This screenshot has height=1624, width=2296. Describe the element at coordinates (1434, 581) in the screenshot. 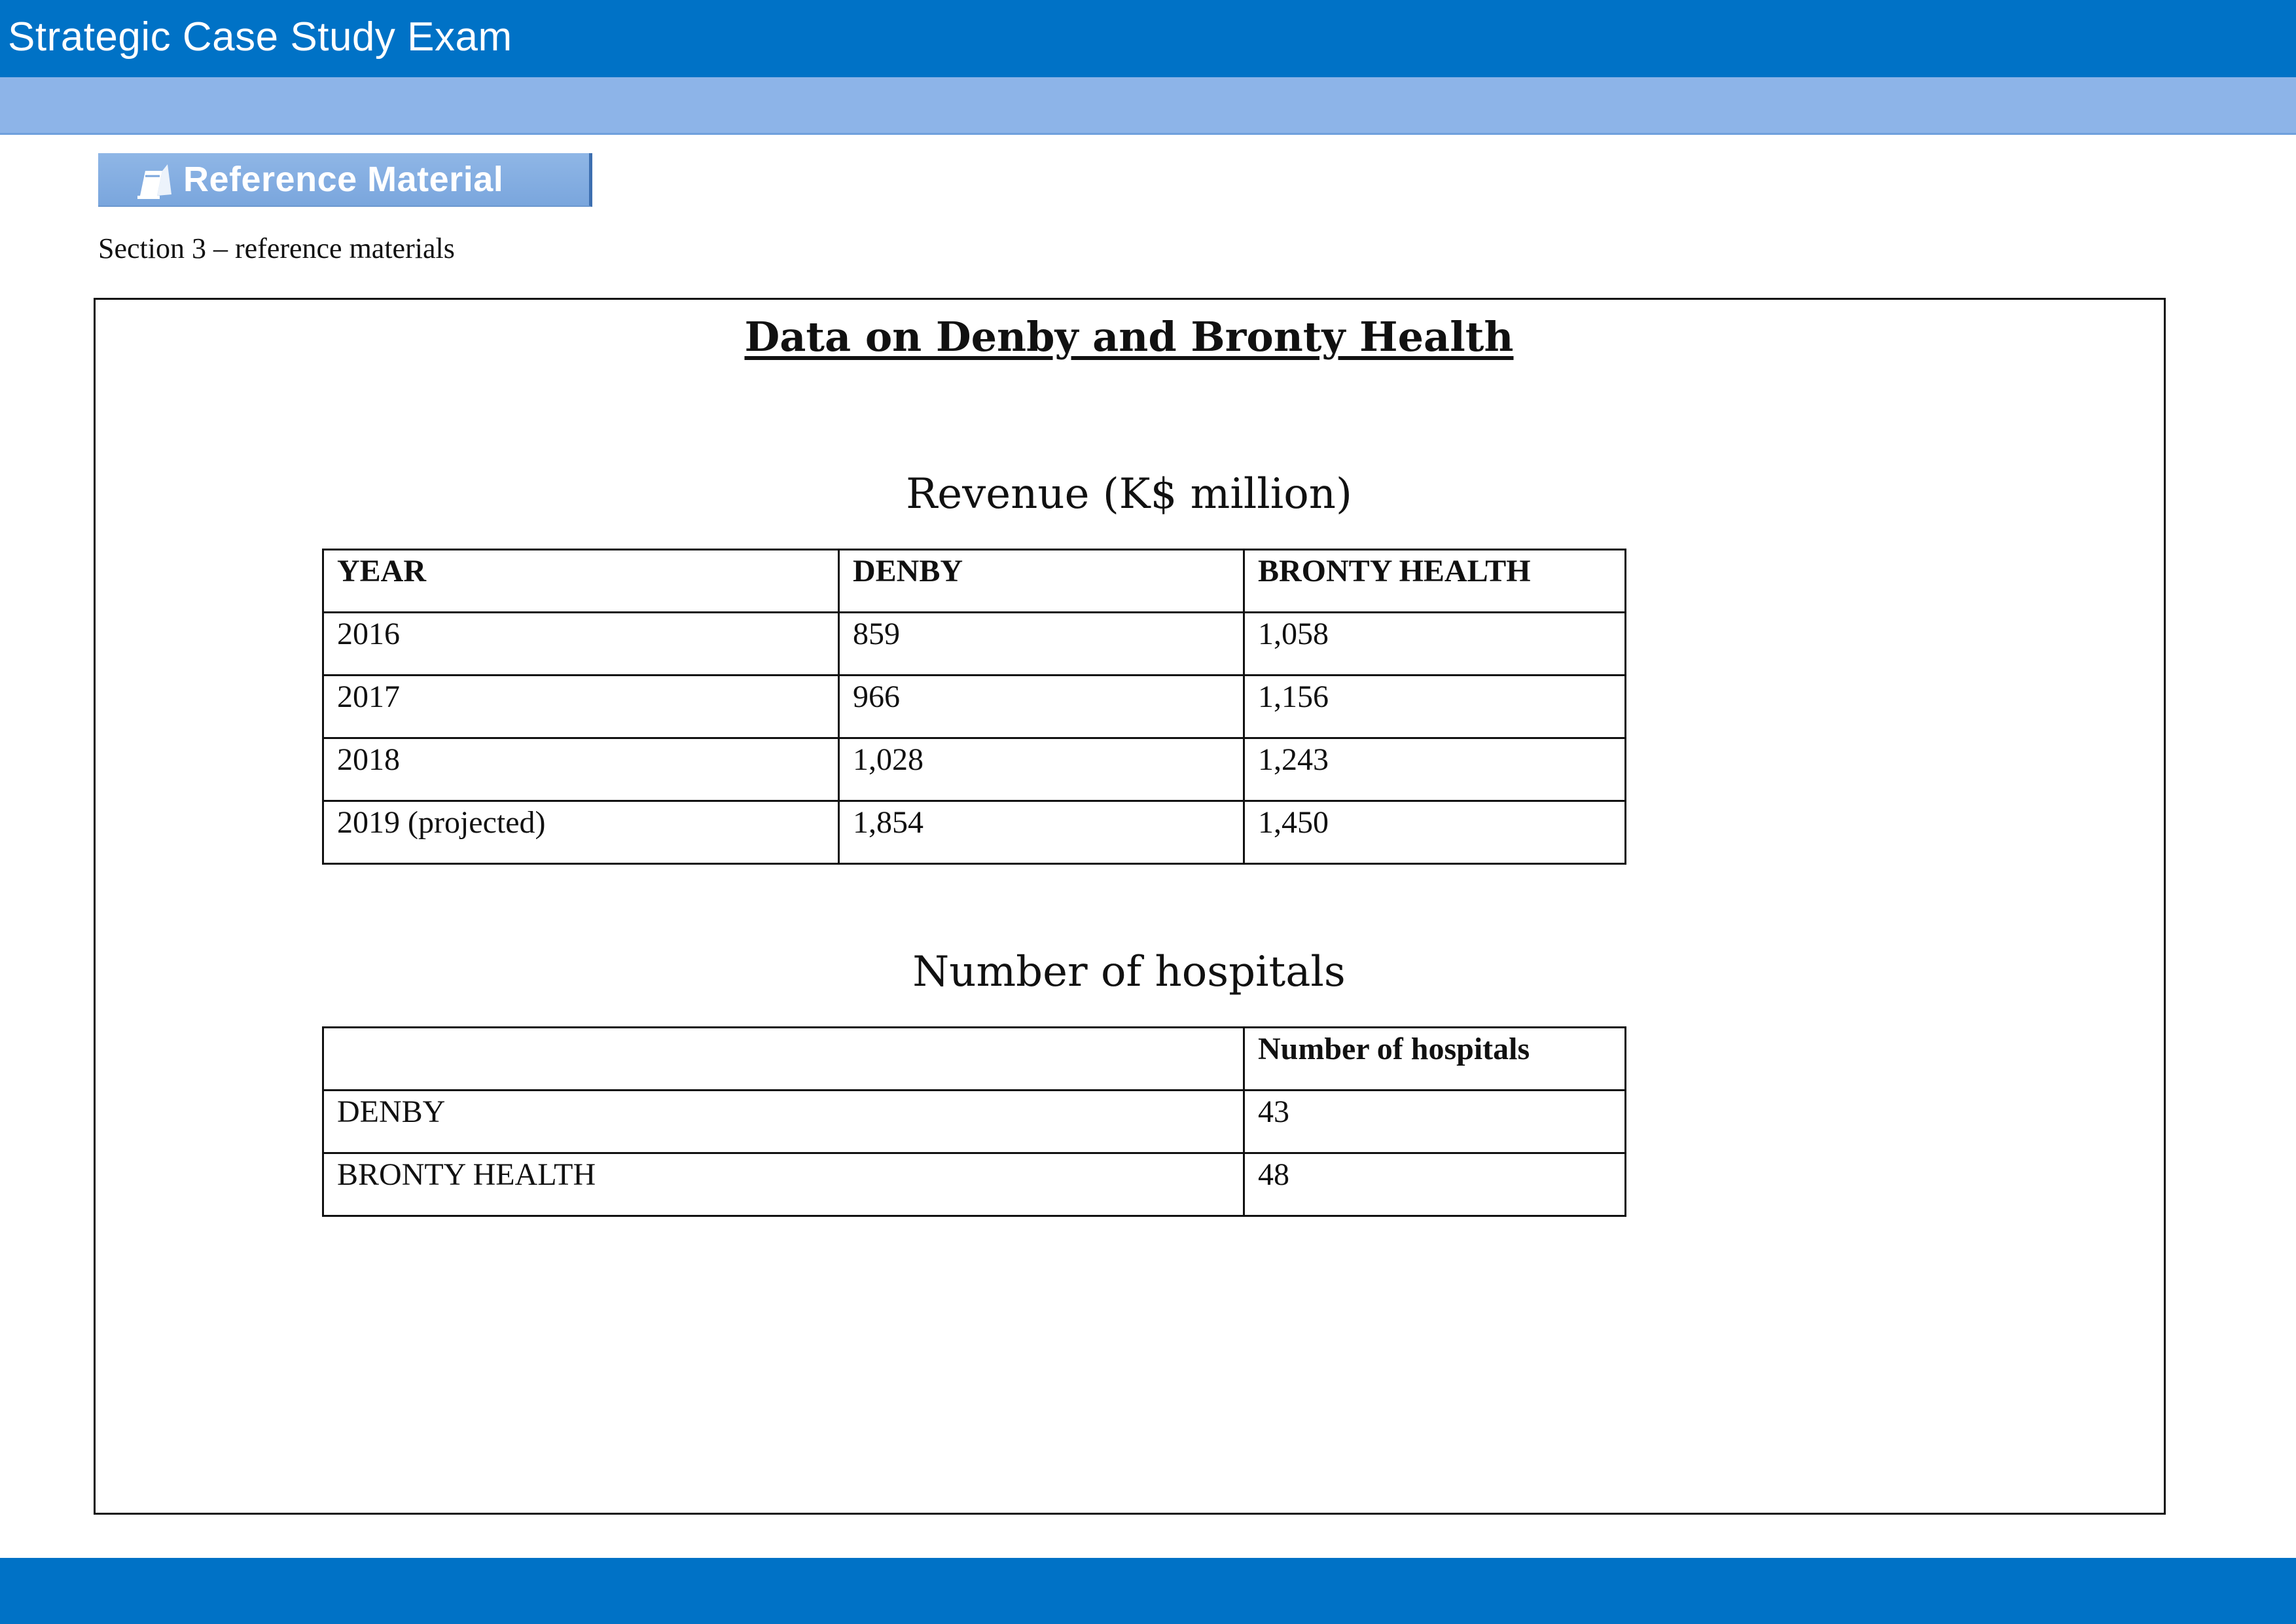

I see `header-cell-bronty: BRONTY HEALTH` at that location.